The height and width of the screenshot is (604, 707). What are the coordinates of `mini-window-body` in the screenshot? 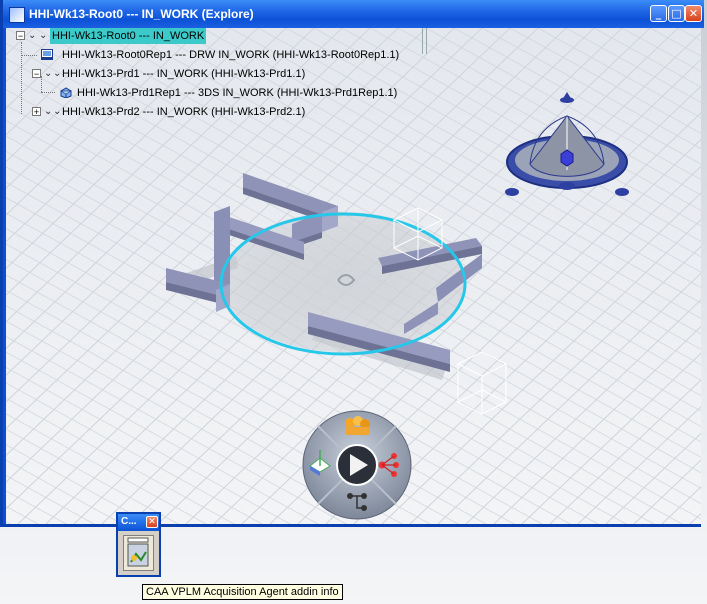 It's located at (138, 553).